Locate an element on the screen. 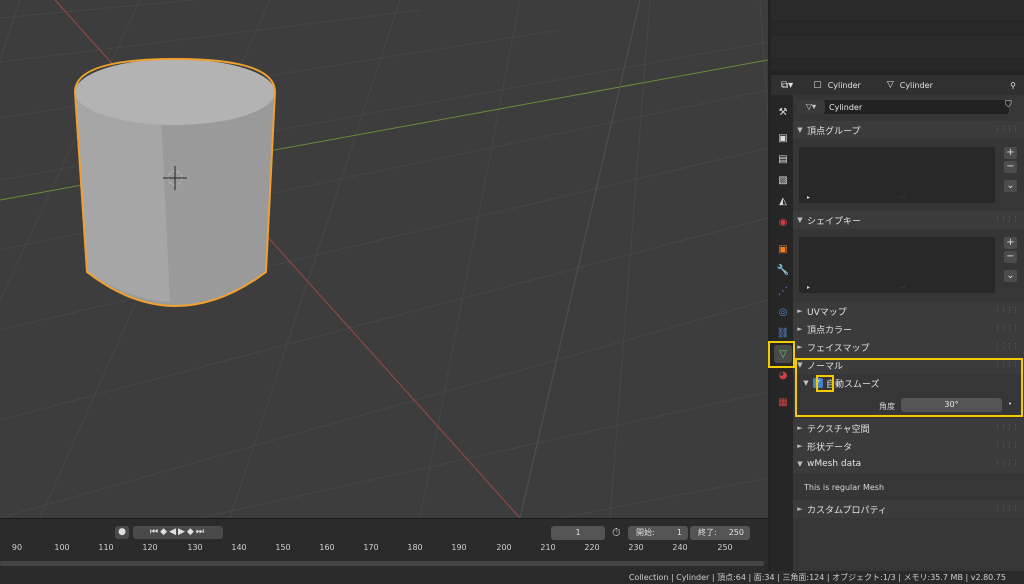 This screenshot has width=1024, height=584. outliner is located at coordinates (897, 35).